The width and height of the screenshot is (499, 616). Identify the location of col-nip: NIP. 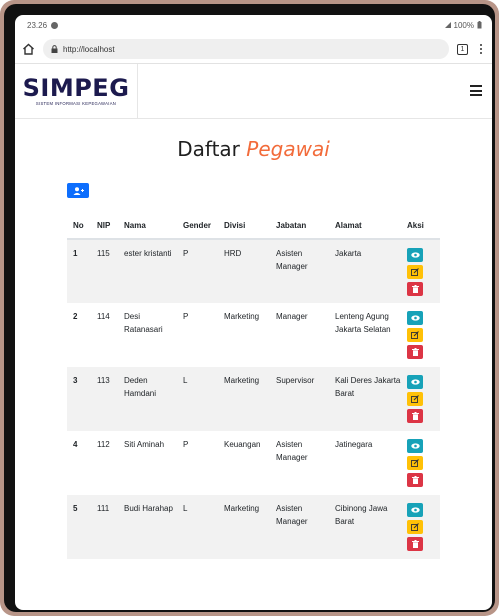
(104, 226).